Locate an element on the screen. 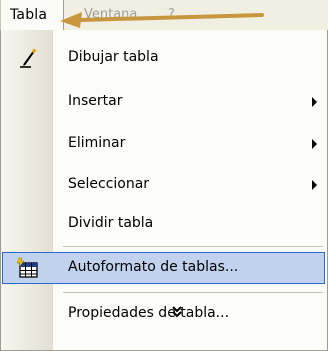  menu-help-label: ? is located at coordinates (171, 14).